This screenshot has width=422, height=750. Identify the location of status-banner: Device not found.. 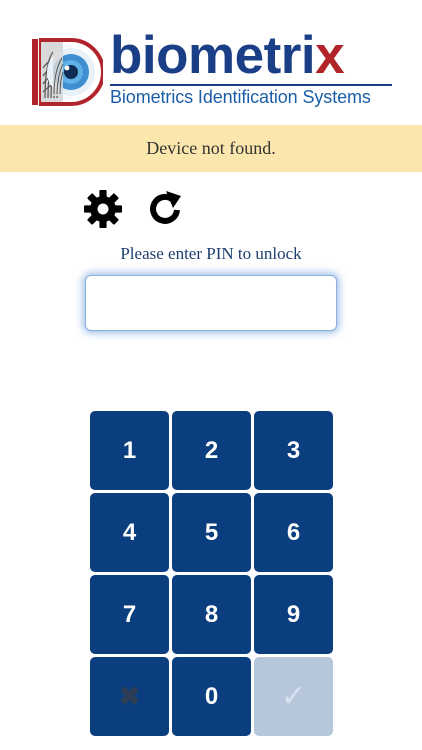
(211, 148).